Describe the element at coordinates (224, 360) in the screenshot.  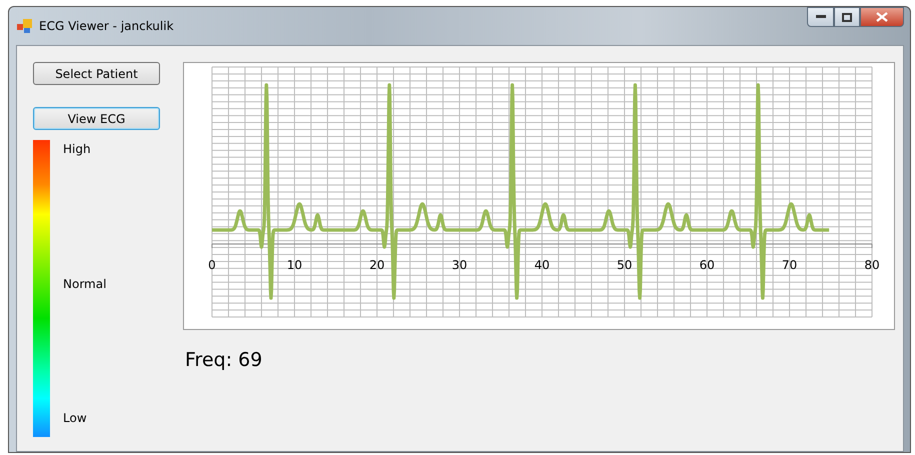
I see `frequency-label: Freq: 69` at that location.